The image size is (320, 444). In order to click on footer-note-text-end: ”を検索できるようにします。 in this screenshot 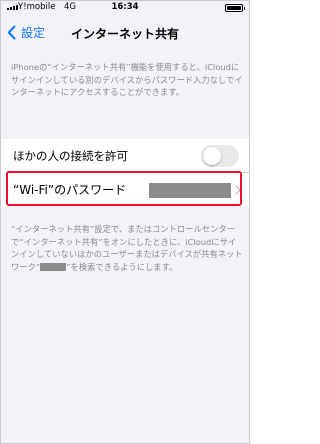, I will do `click(122, 266)`.